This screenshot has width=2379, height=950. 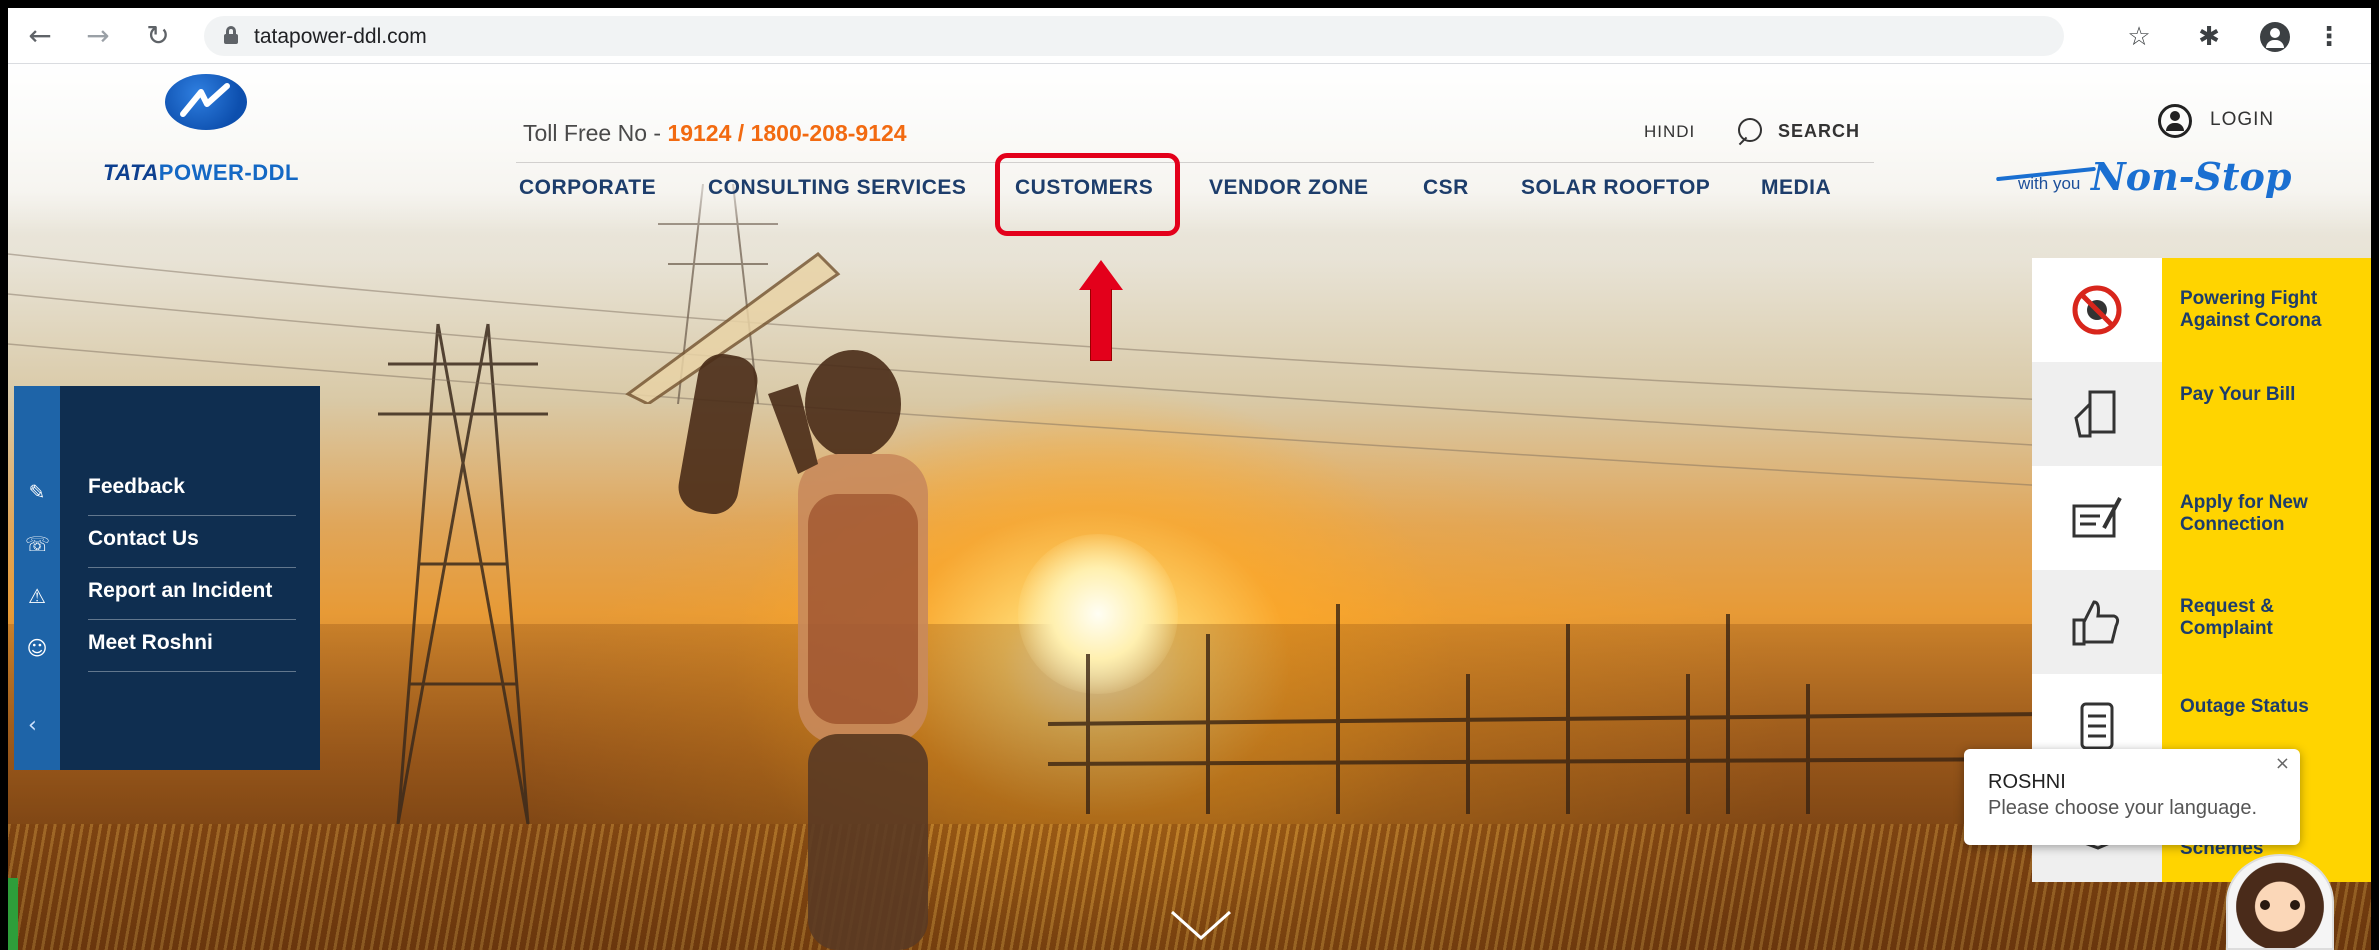 I want to click on quick-link-corona: Powering Fight Against Corona, so click(x=2201, y=310).